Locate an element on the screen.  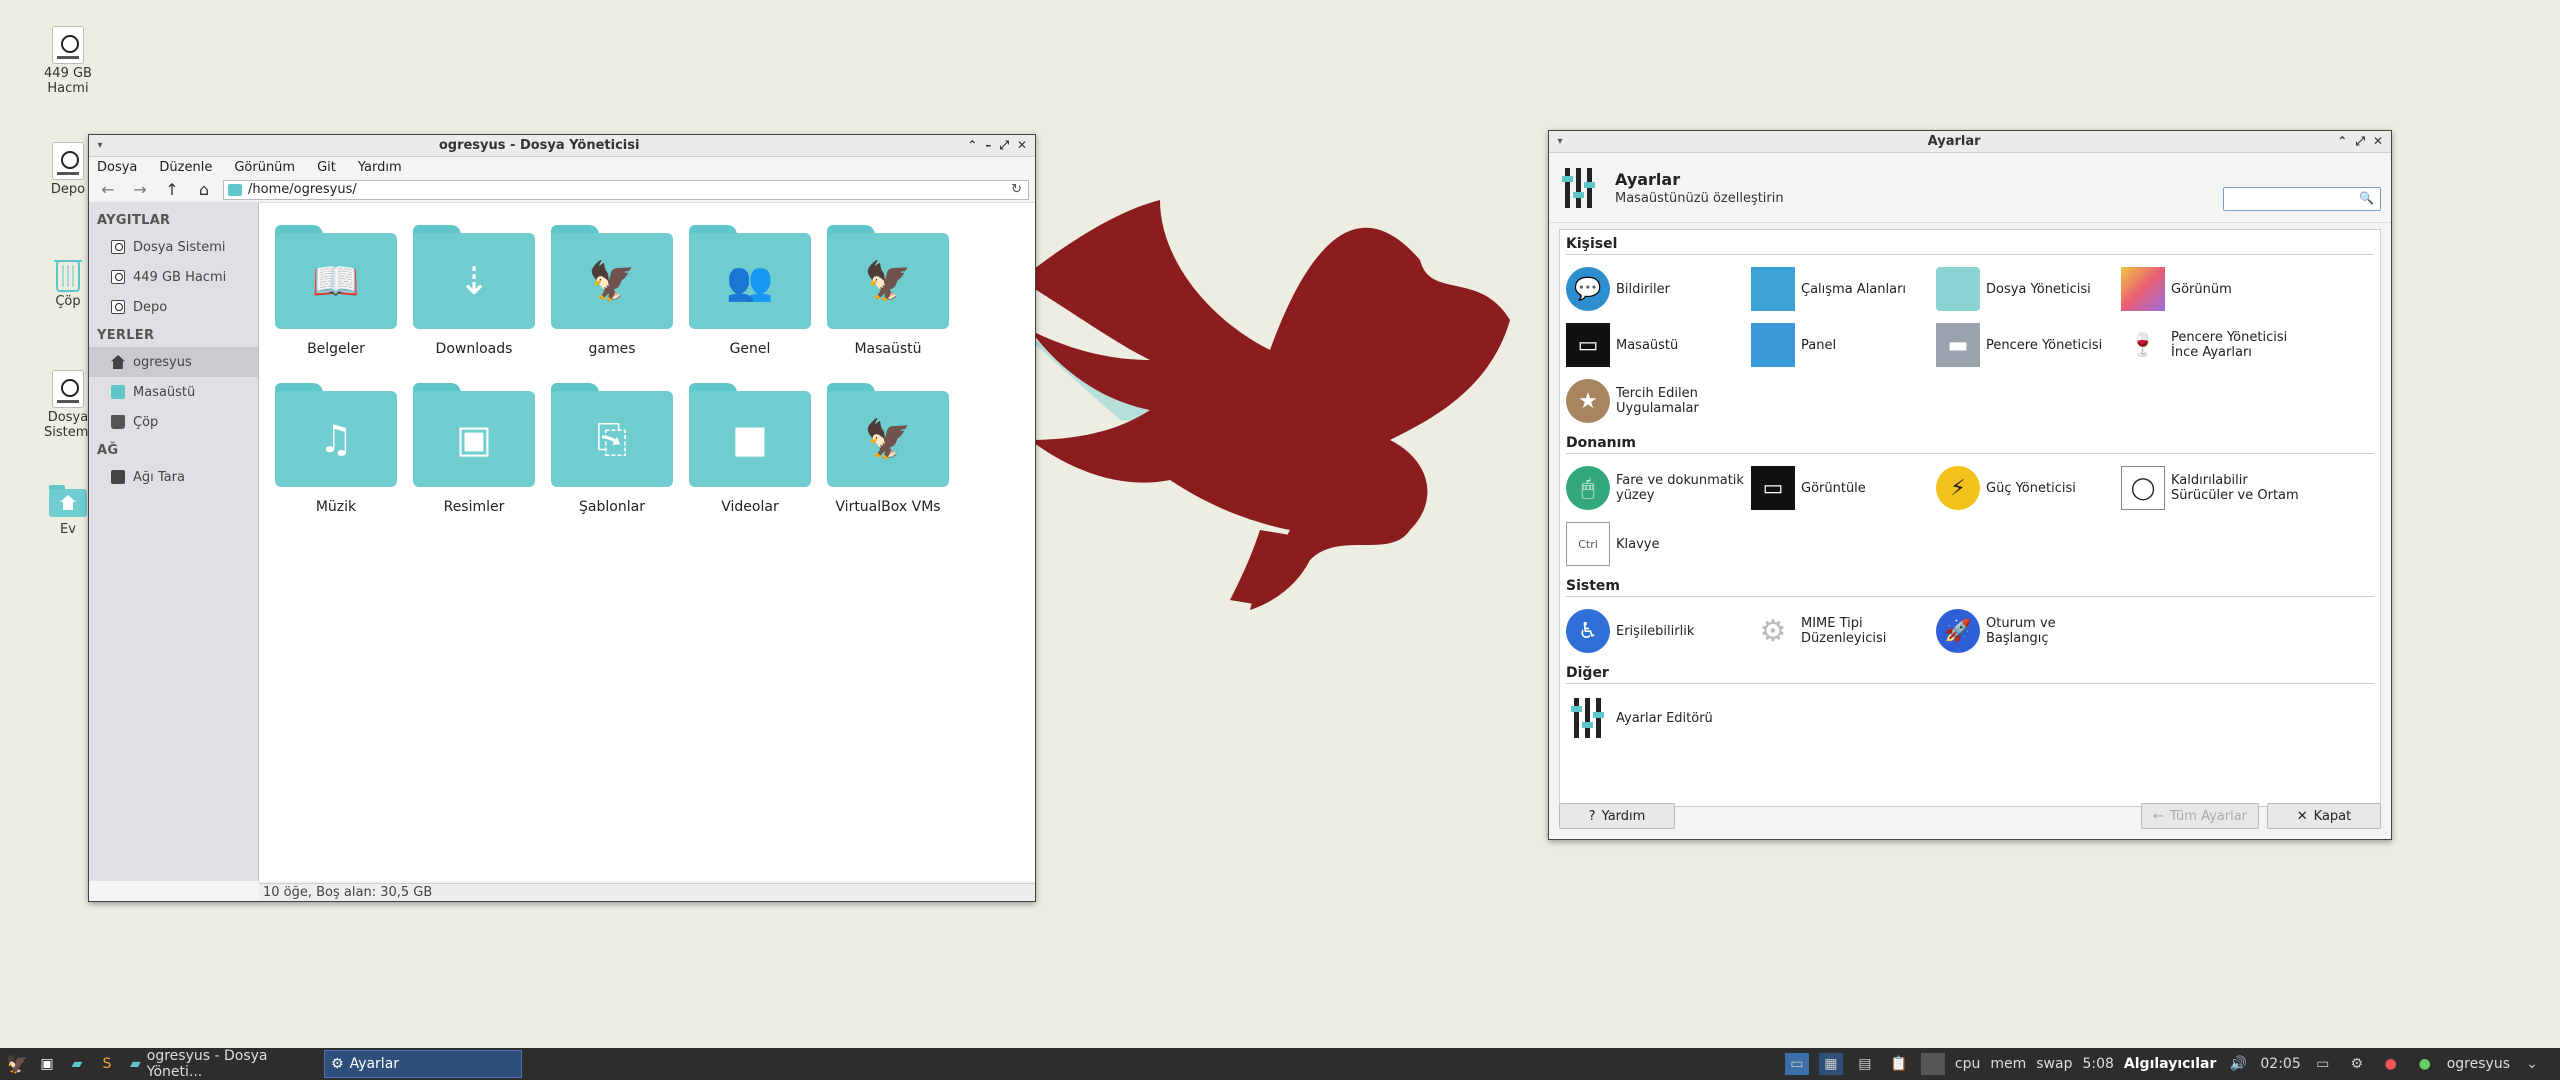
help-button: ? Yardım is located at coordinates (1617, 816).